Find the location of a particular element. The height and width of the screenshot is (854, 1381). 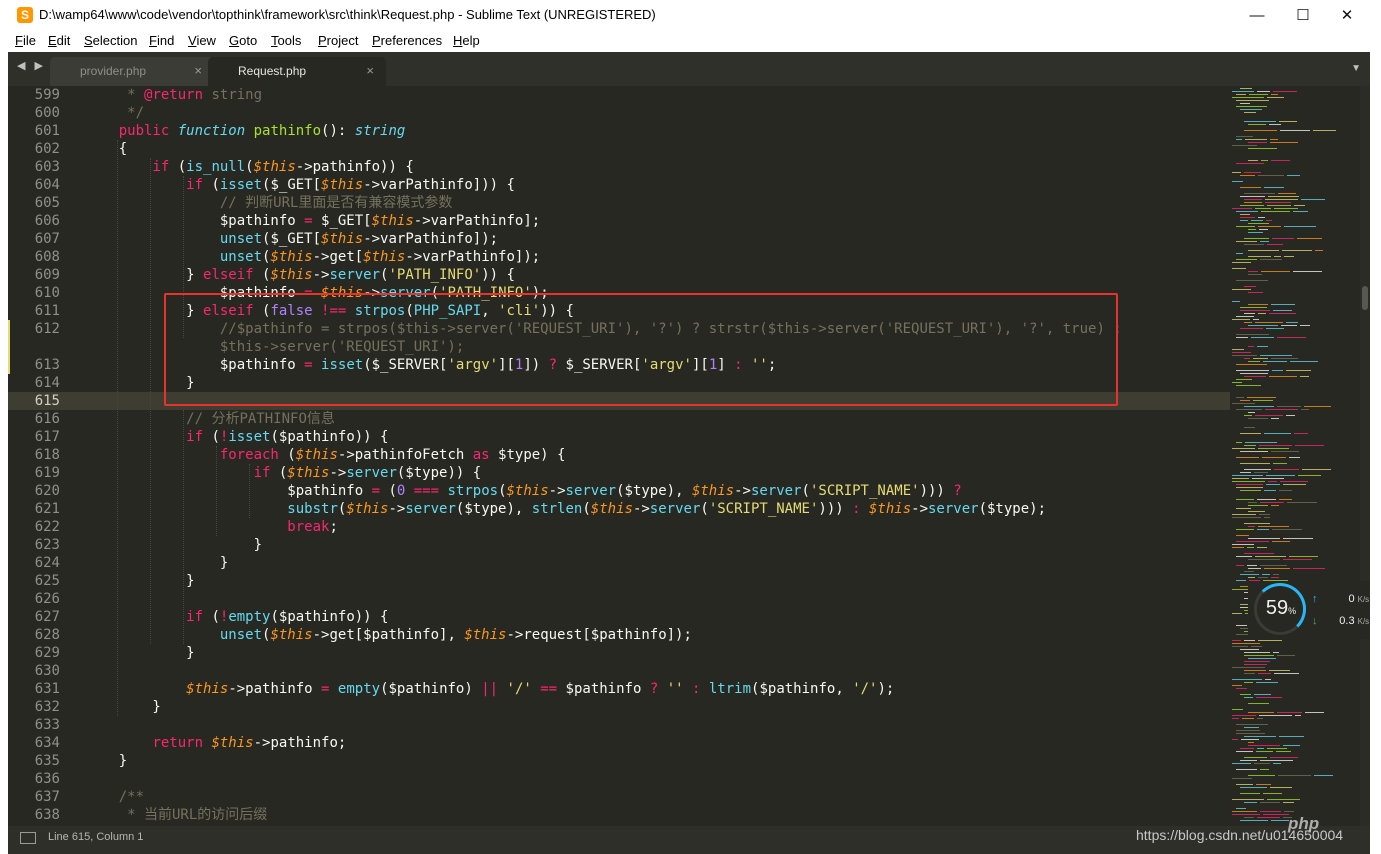

code-line: 602 { is located at coordinates (619, 149).